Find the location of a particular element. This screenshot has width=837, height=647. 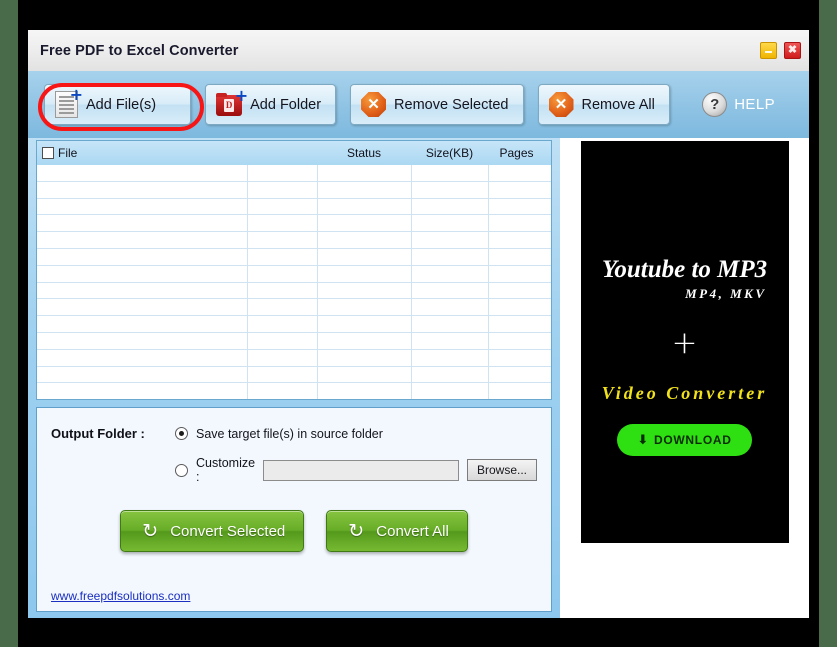

minimize-button is located at coordinates (768, 50).